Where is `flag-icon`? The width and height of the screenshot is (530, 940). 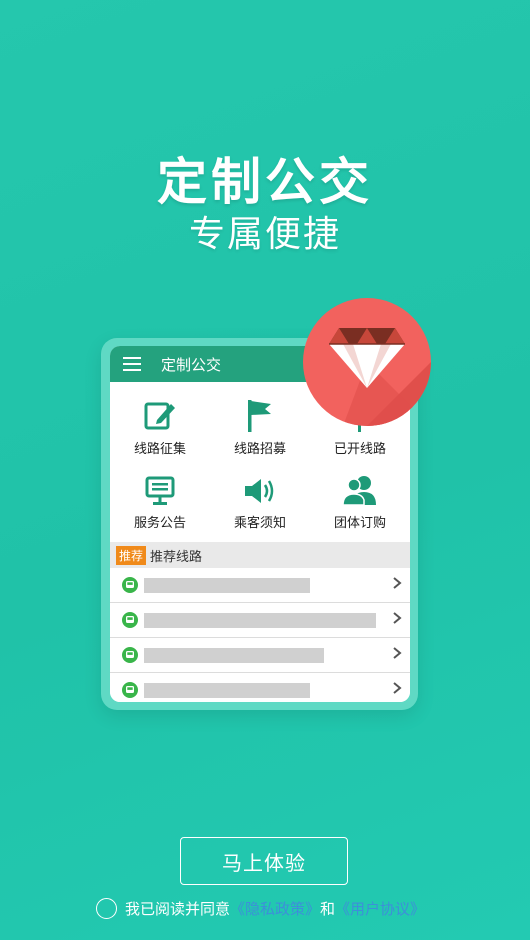 flag-icon is located at coordinates (260, 413).